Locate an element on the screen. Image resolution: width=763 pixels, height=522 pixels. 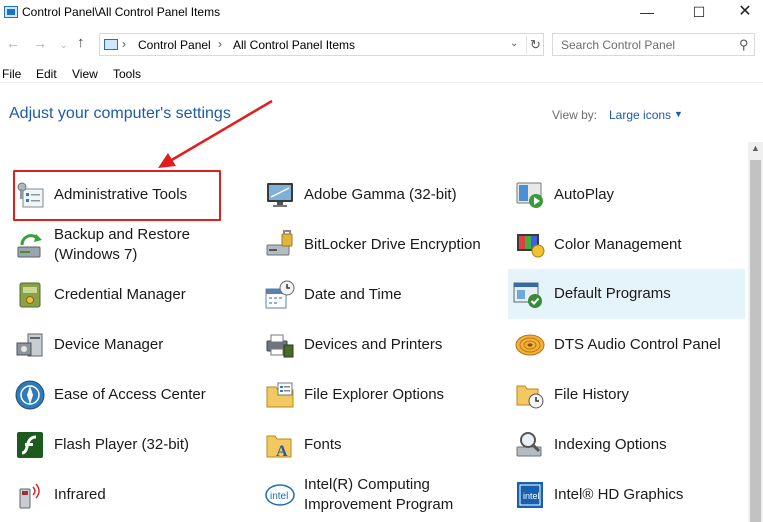
item-label: Device Manager is located at coordinates (109, 344).